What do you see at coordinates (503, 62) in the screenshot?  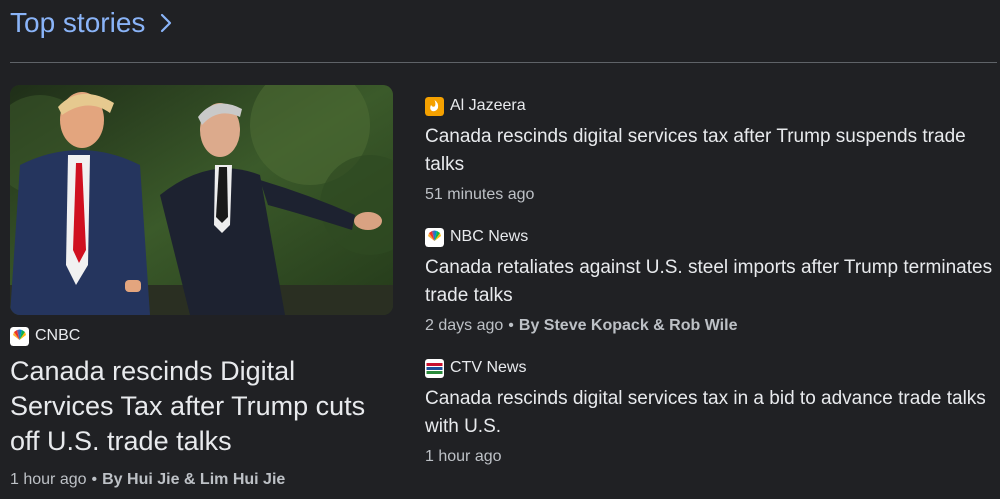 I see `divider` at bounding box center [503, 62].